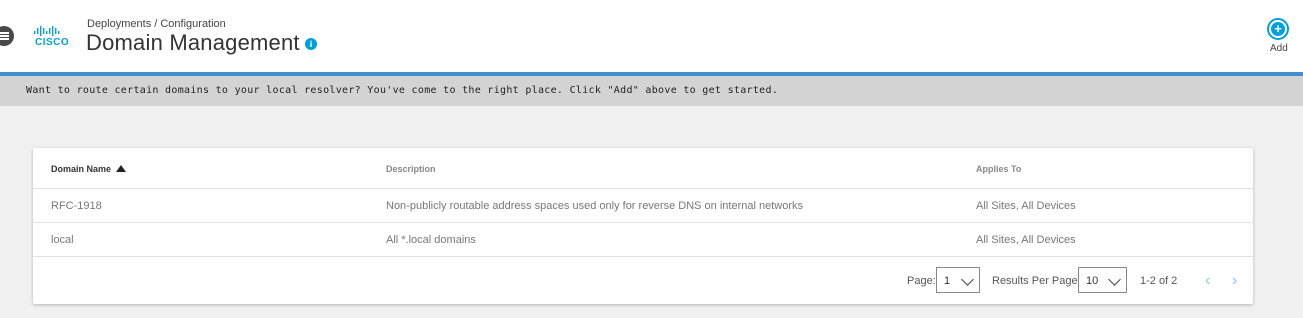  Describe the element at coordinates (958, 280) in the screenshot. I see `page-select: 1` at that location.